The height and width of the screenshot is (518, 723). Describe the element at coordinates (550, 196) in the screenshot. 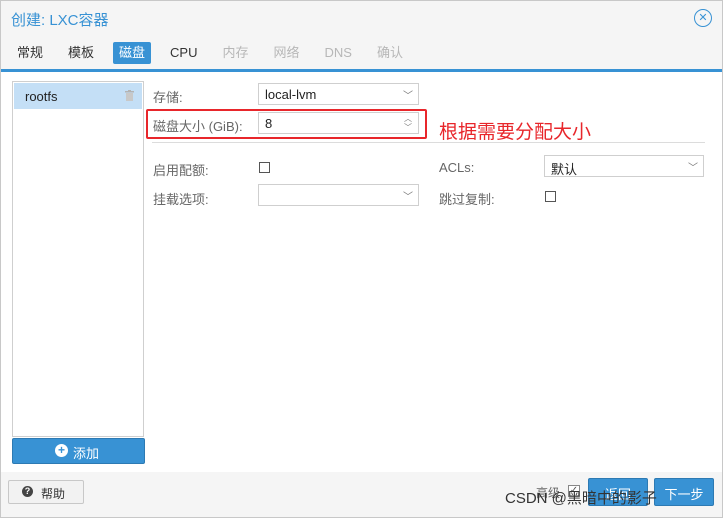

I see `skip-replication-checkbox` at that location.